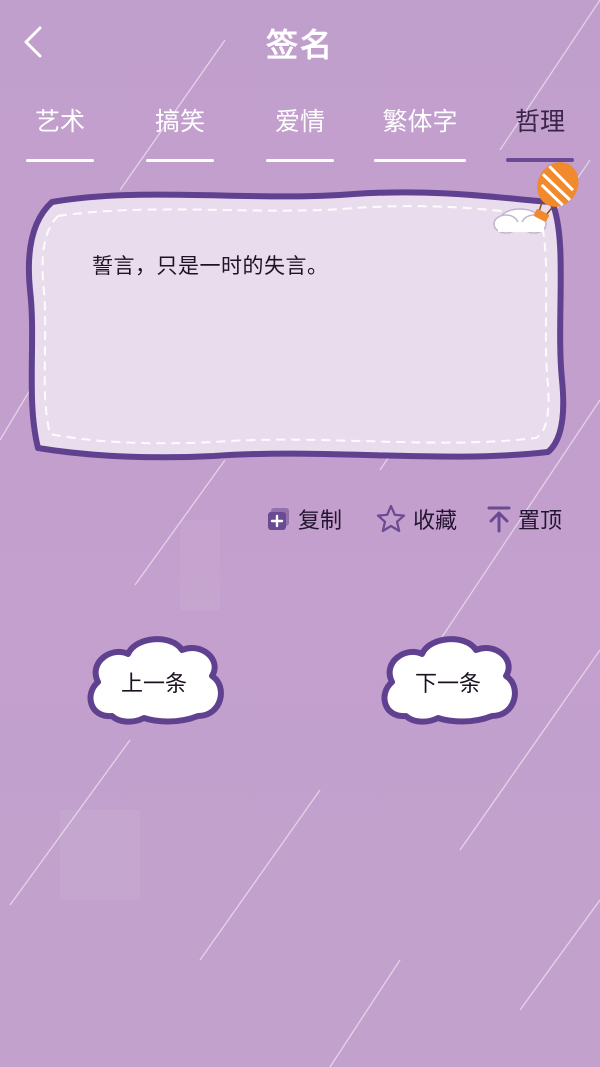 The width and height of the screenshot is (600, 1067). Describe the element at coordinates (59, 121) in the screenshot. I see `tab-label: 艺术` at that location.